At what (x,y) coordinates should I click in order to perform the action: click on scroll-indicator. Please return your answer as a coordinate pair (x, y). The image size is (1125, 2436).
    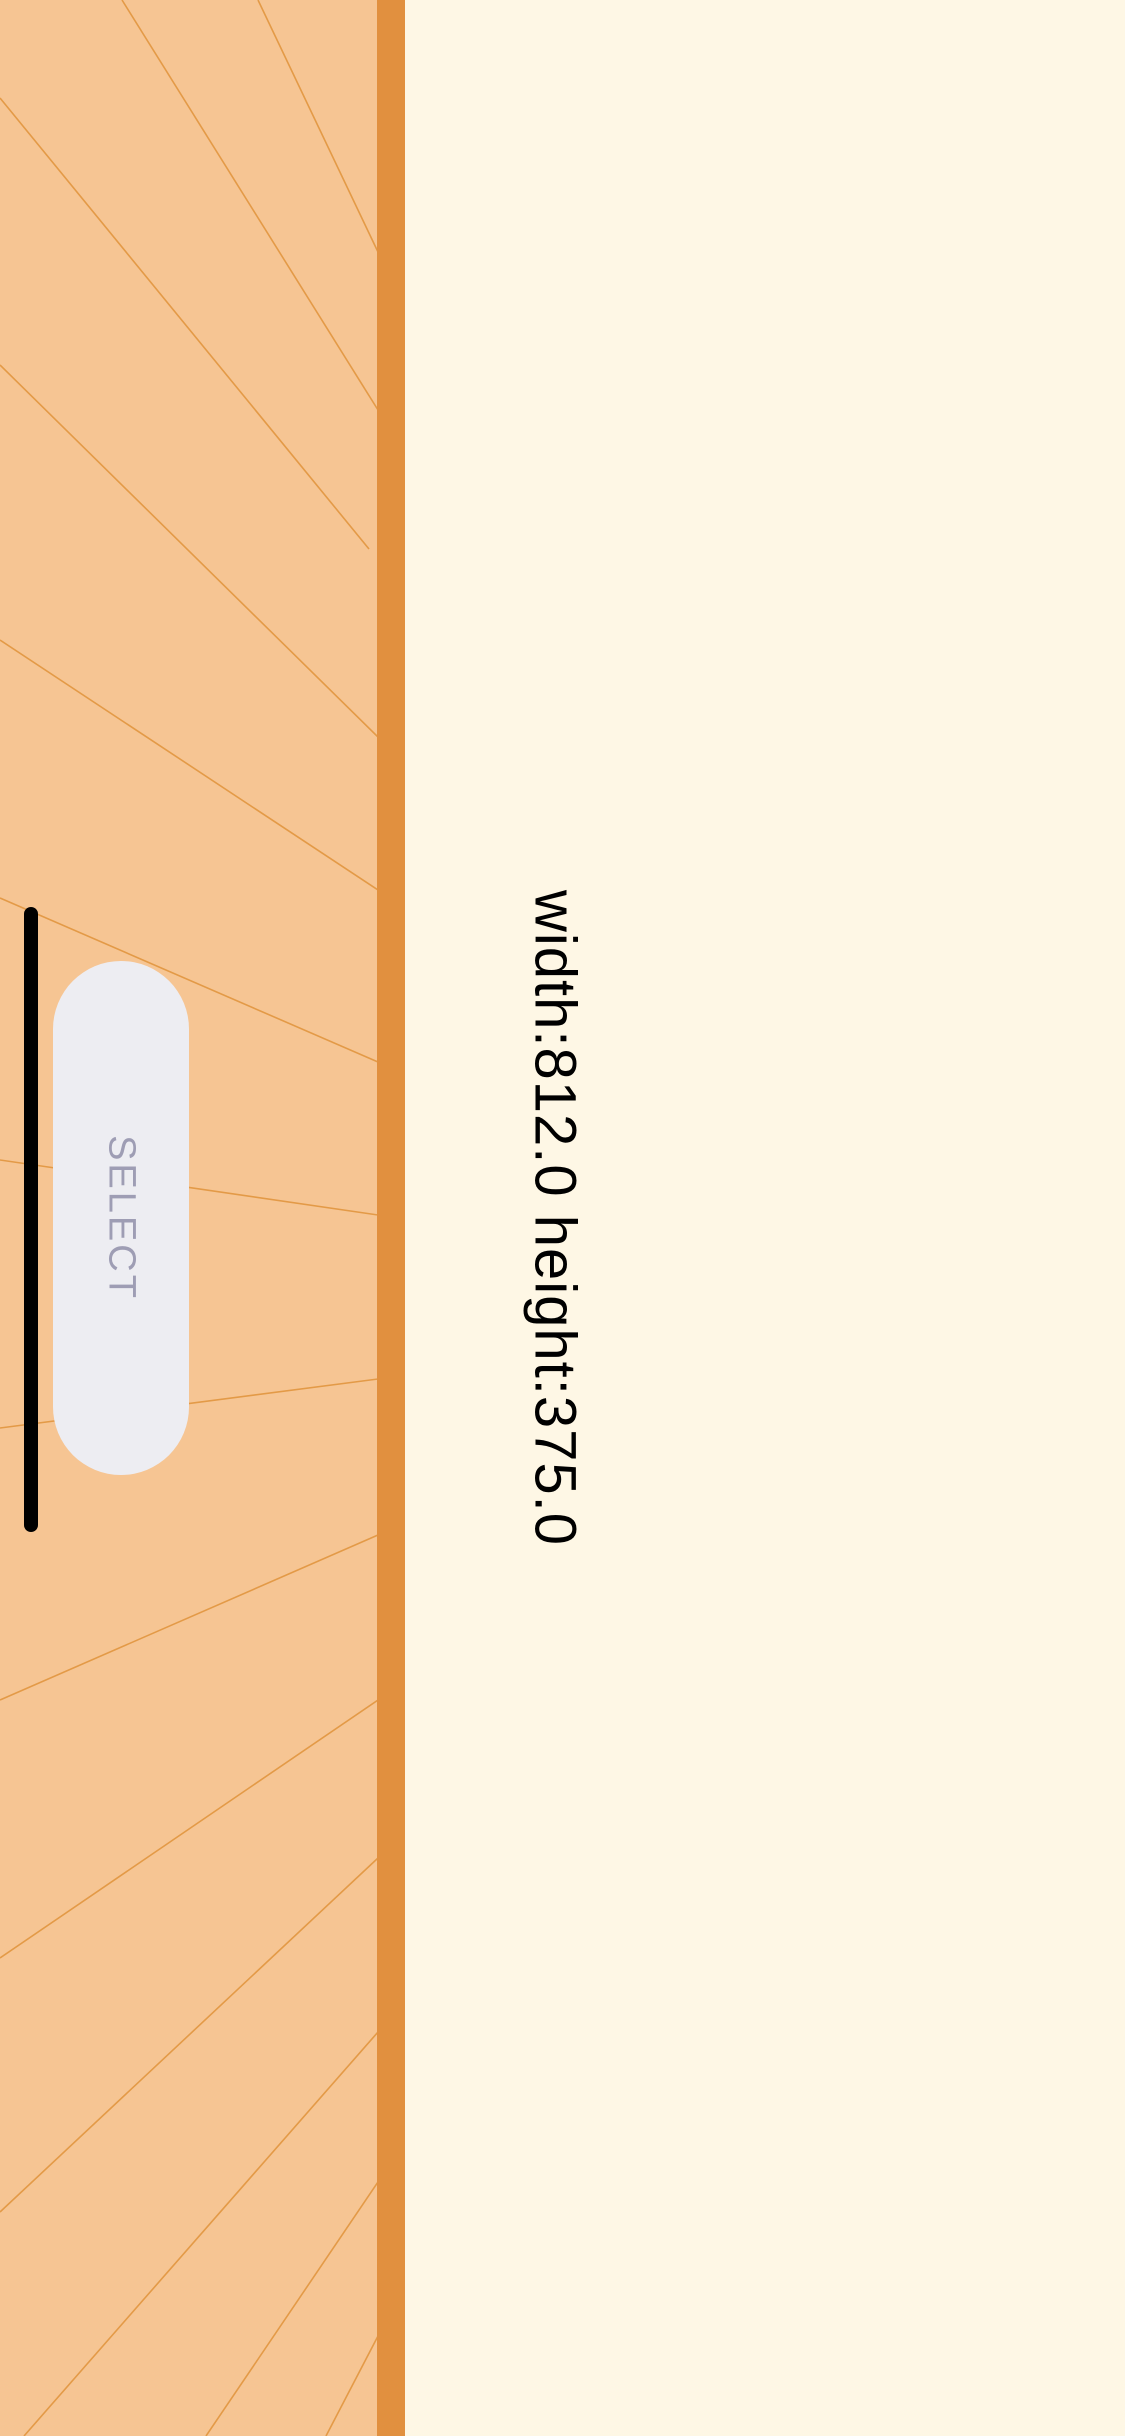
    Looking at the image, I should click on (31, 1219).